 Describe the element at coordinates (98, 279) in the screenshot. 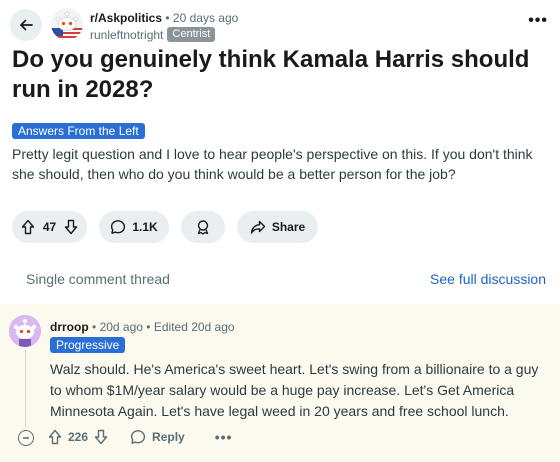

I see `thread-label: Single comment thread` at that location.